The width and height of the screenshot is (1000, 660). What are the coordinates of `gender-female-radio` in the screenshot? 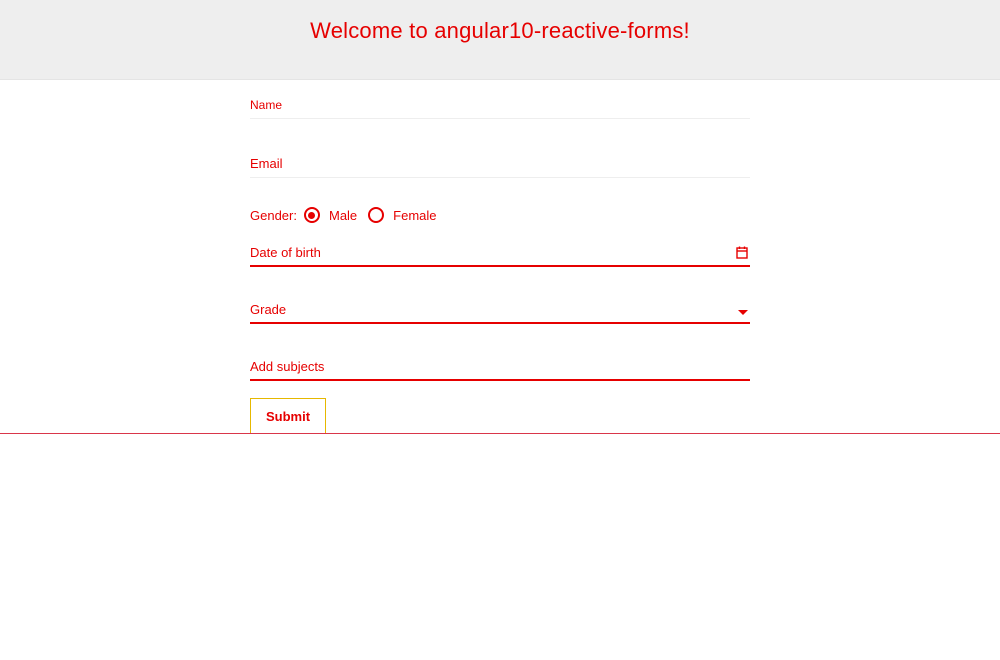 It's located at (376, 215).